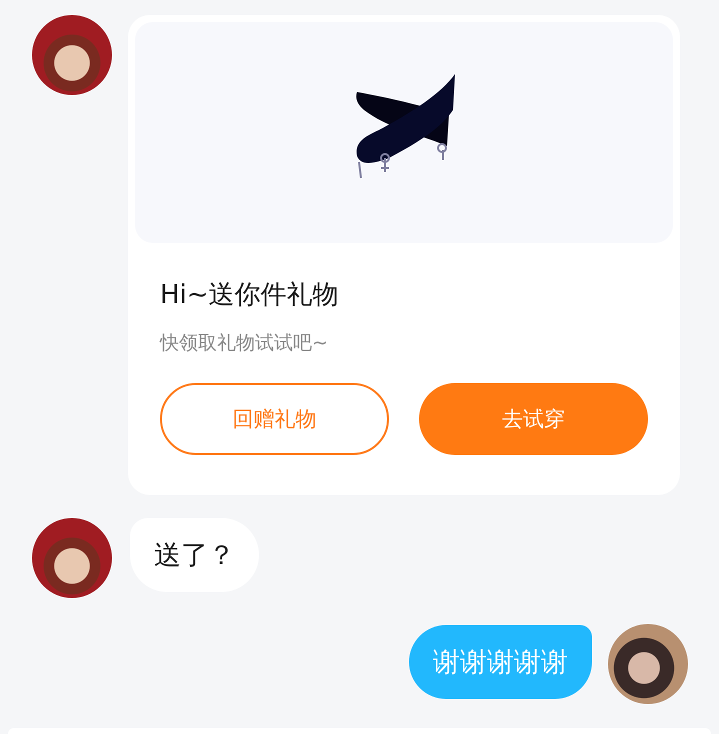  Describe the element at coordinates (500, 662) in the screenshot. I see `message-bubble: 谢谢谢谢谢` at that location.